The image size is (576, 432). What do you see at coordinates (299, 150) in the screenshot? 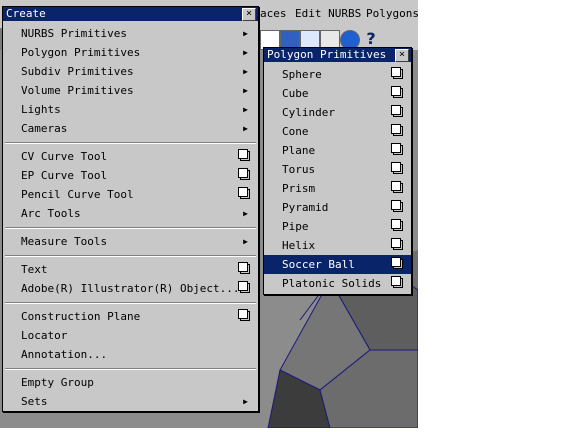
I see `menu-item-label: Plane` at bounding box center [299, 150].